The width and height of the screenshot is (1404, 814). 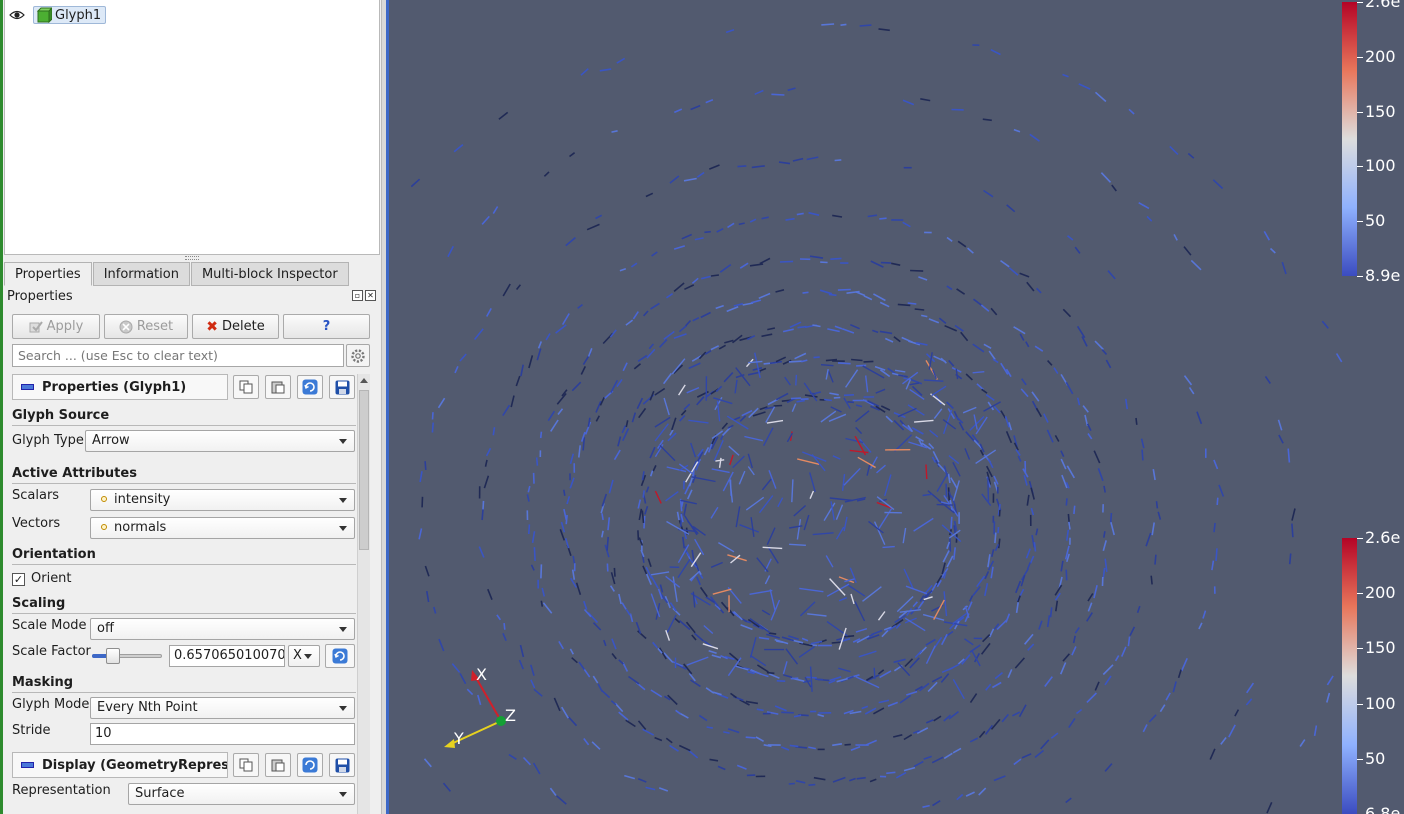 What do you see at coordinates (278, 387) in the screenshot?
I see `paste-params-button` at bounding box center [278, 387].